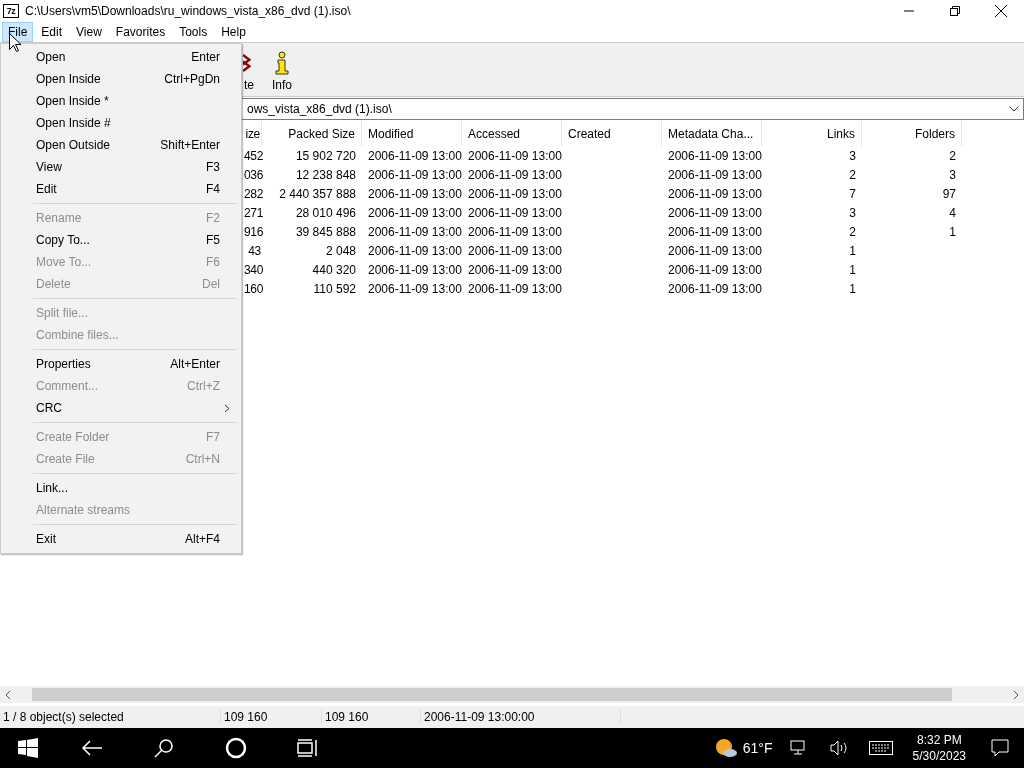 This screenshot has height=768, width=1024. I want to click on menu-item: Open Inside Ctrl+PgDn, so click(121, 79).